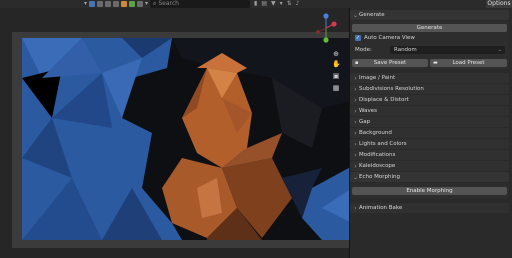 The height and width of the screenshot is (258, 512). Describe the element at coordinates (377, 166) in the screenshot. I see `panel-title: Kaleidoscope` at that location.